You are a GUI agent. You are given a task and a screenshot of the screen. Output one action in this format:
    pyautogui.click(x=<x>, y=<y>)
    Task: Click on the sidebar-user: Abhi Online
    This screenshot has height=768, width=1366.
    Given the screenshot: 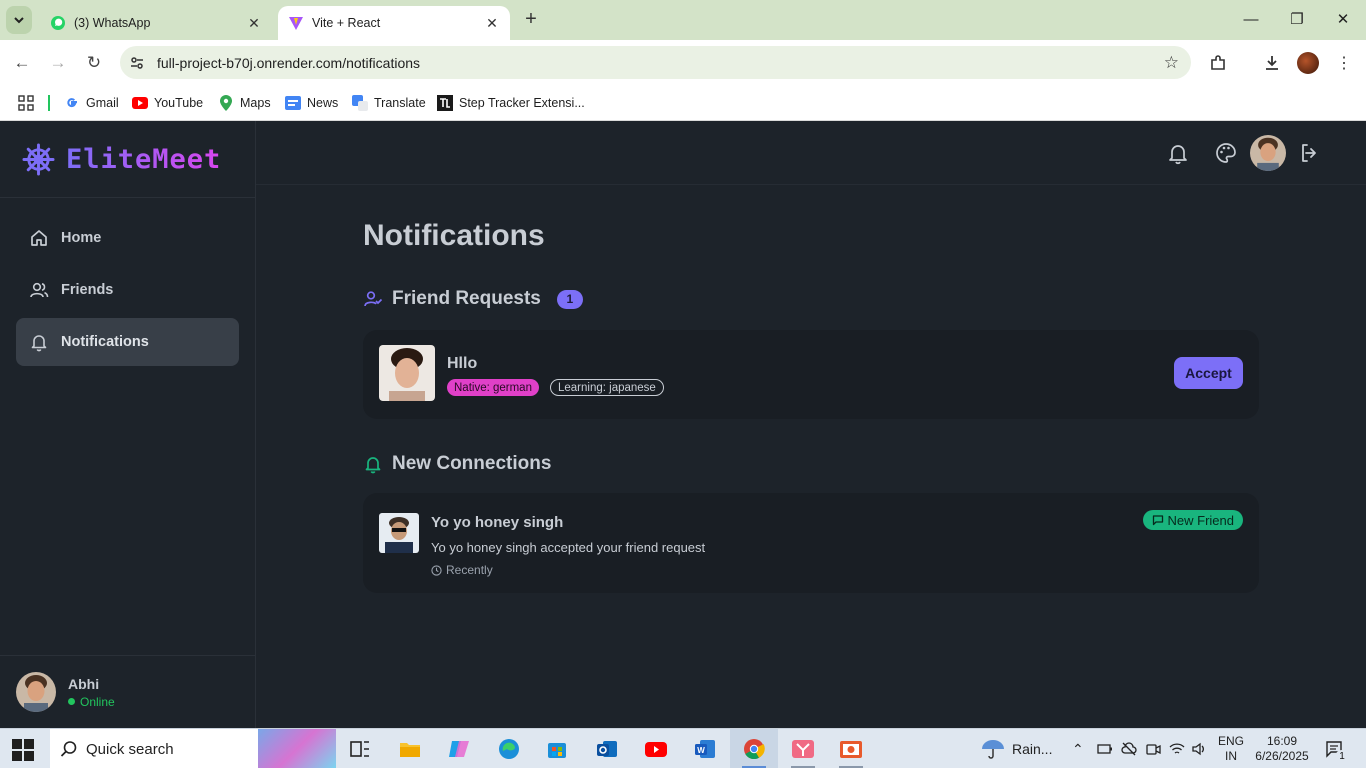 What is the action you would take?
    pyautogui.click(x=127, y=691)
    